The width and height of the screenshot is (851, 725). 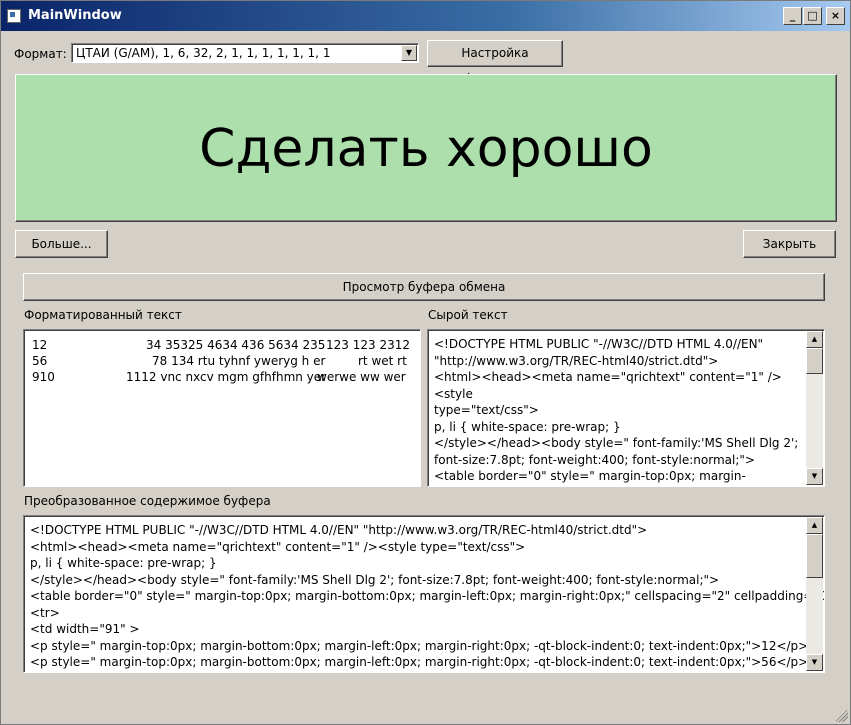 What do you see at coordinates (75, 15) in the screenshot?
I see `window-title: MainWindow` at bounding box center [75, 15].